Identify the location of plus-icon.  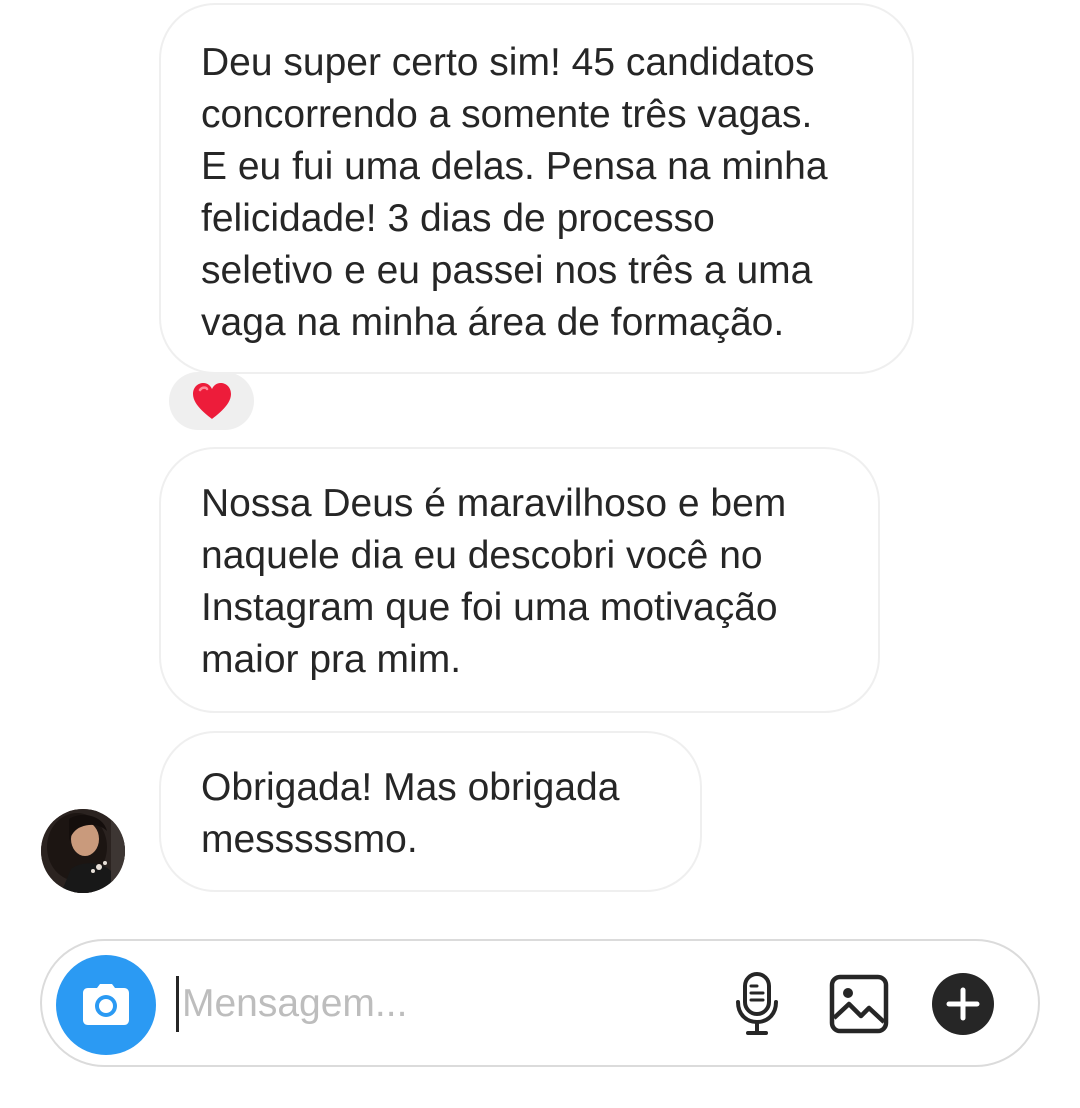
(963, 1004).